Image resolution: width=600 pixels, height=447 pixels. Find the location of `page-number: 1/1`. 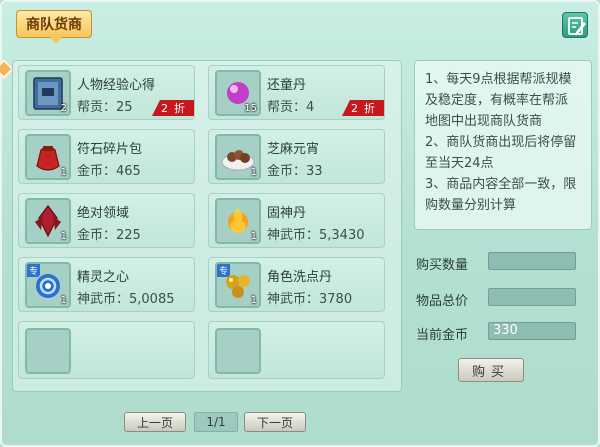

page-number: 1/1 is located at coordinates (216, 422).